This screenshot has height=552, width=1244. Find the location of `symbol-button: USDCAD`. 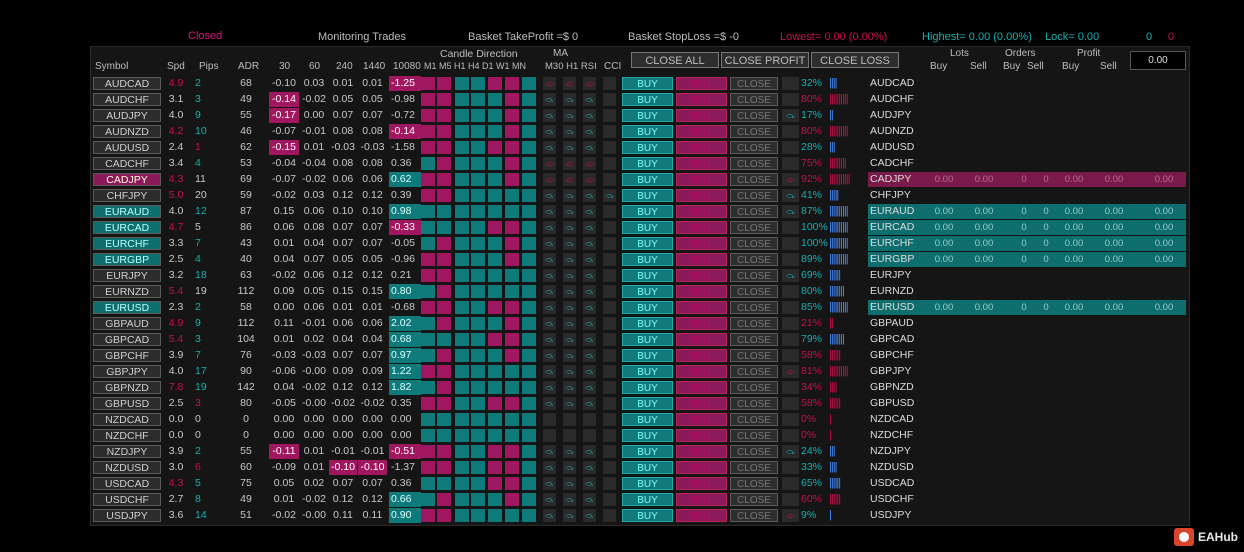

symbol-button: USDCAD is located at coordinates (127, 483).